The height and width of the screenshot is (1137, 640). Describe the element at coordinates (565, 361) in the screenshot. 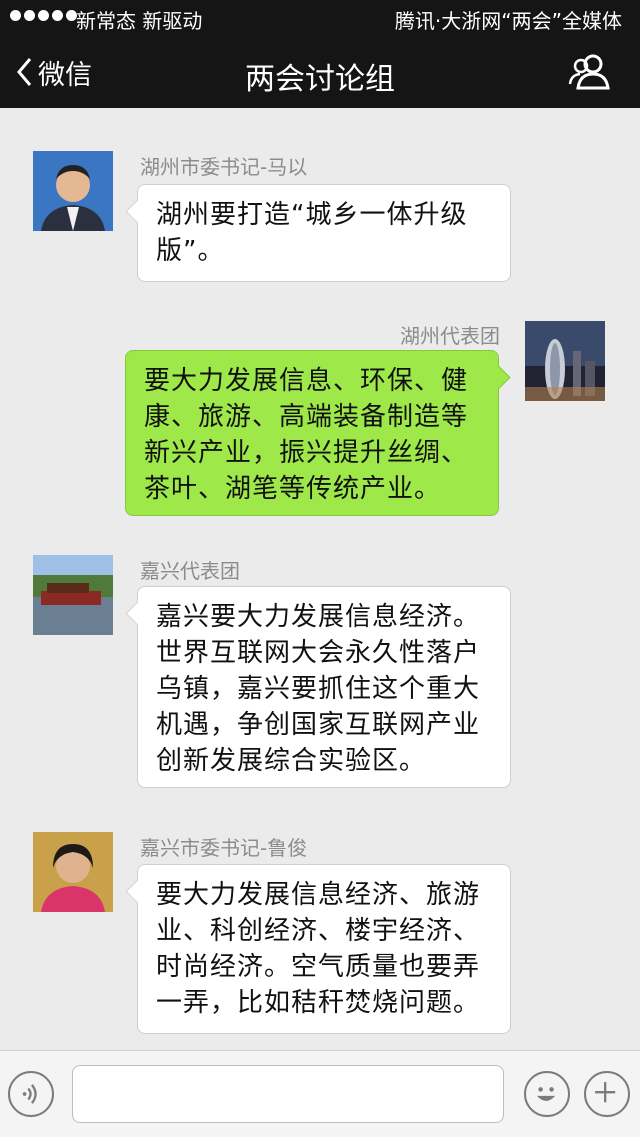

I see `skyline-avatar` at that location.